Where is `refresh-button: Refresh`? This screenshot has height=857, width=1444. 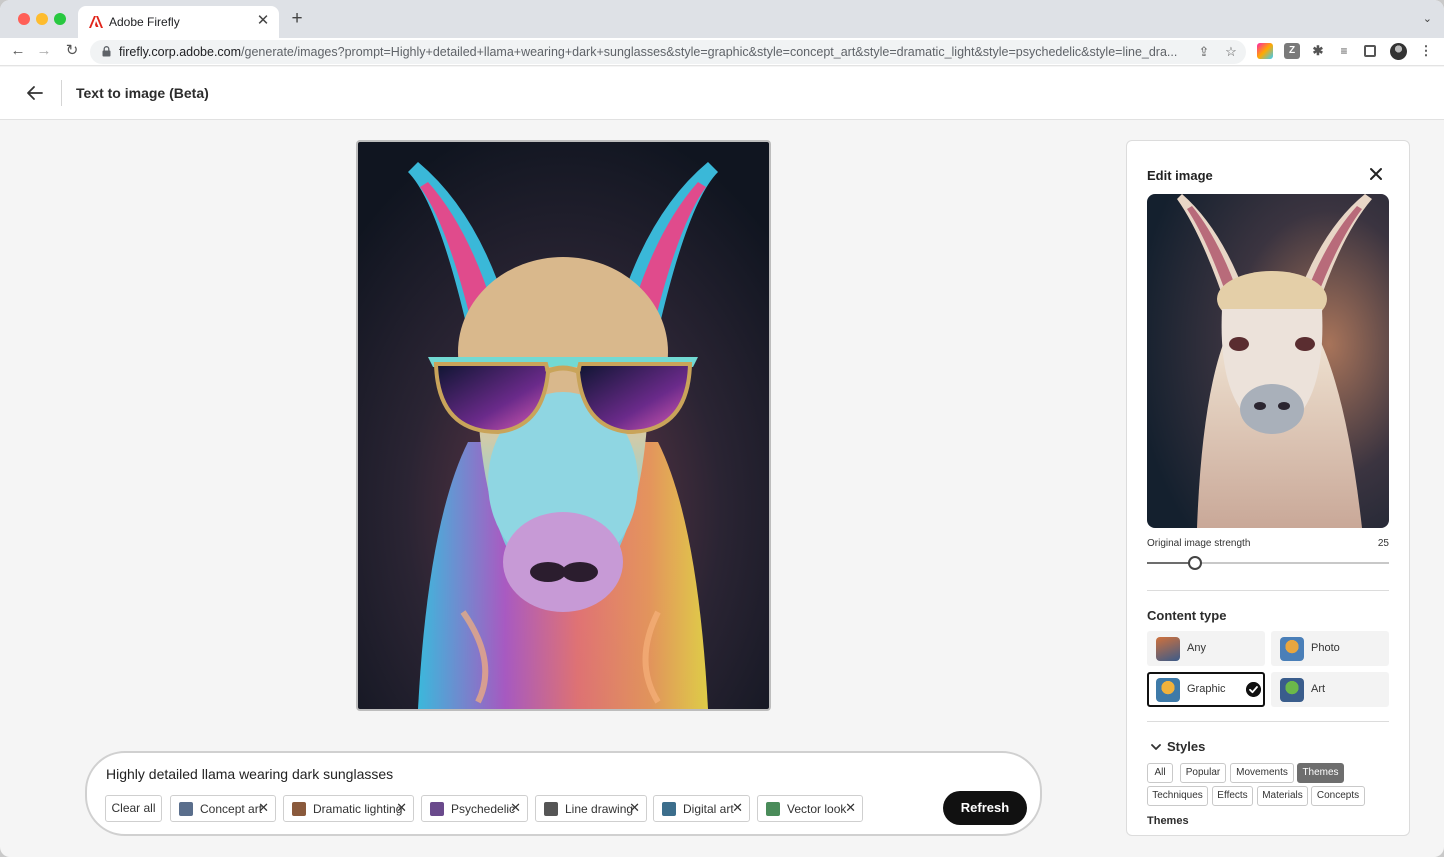
refresh-button: Refresh is located at coordinates (985, 808).